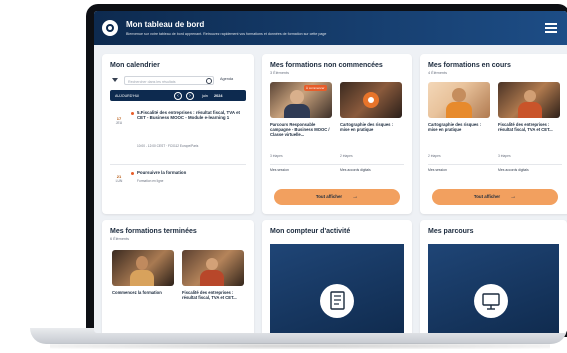 This screenshot has width=567, height=353. I want to click on calendar-filter-row: Rechercher dans les résultats Agenda, so click(178, 81).